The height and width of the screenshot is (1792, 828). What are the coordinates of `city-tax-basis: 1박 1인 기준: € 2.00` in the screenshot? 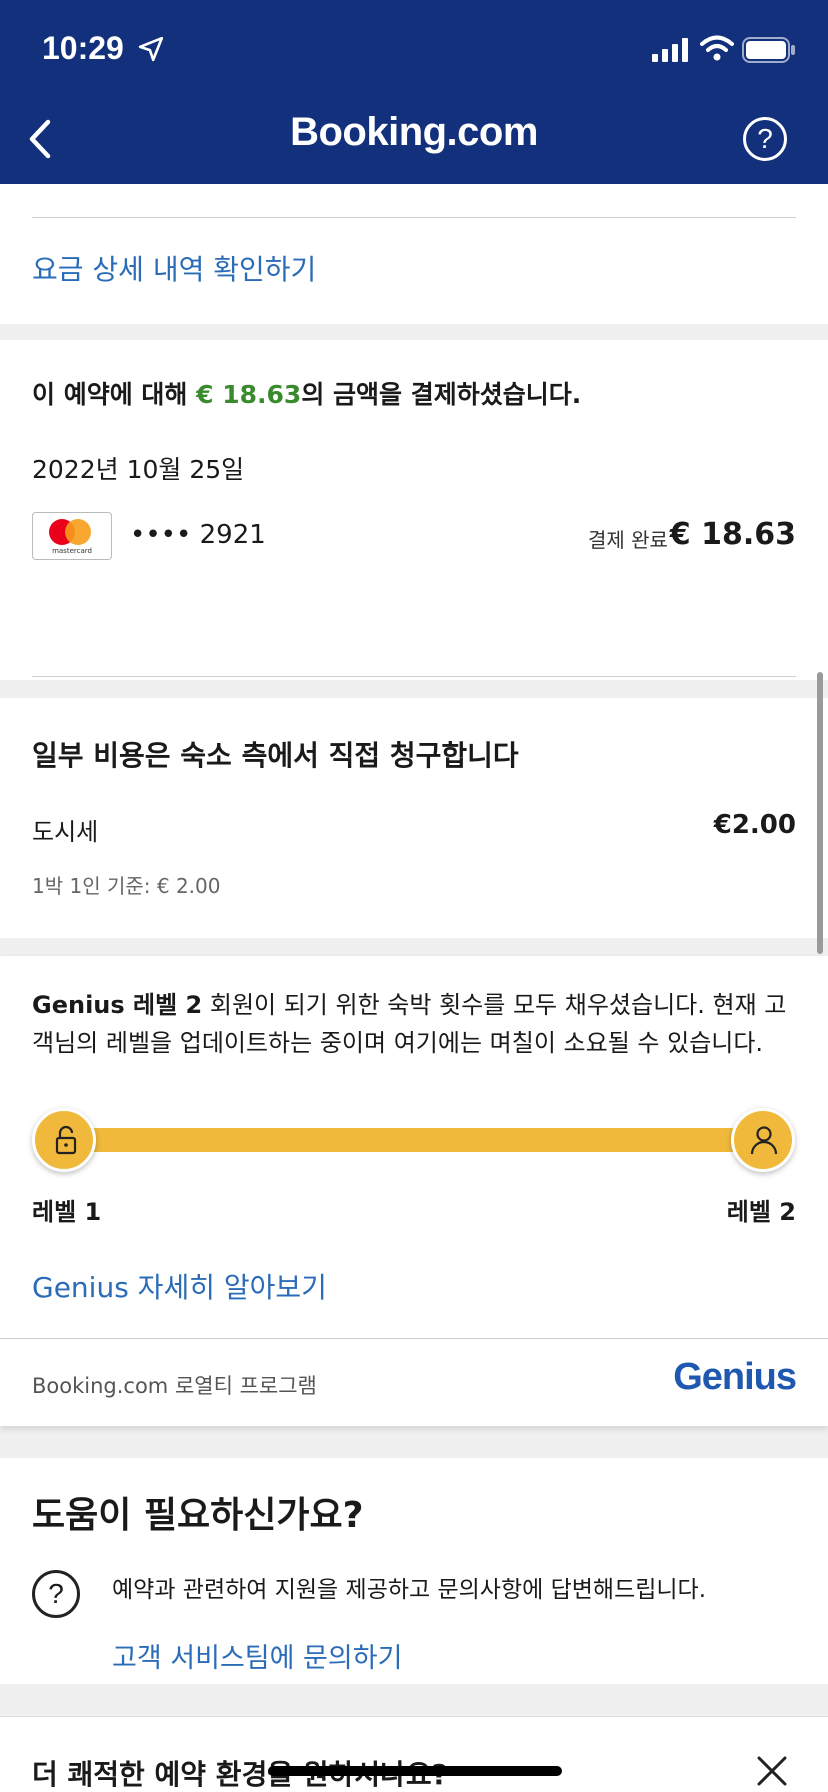 It's located at (126, 886).